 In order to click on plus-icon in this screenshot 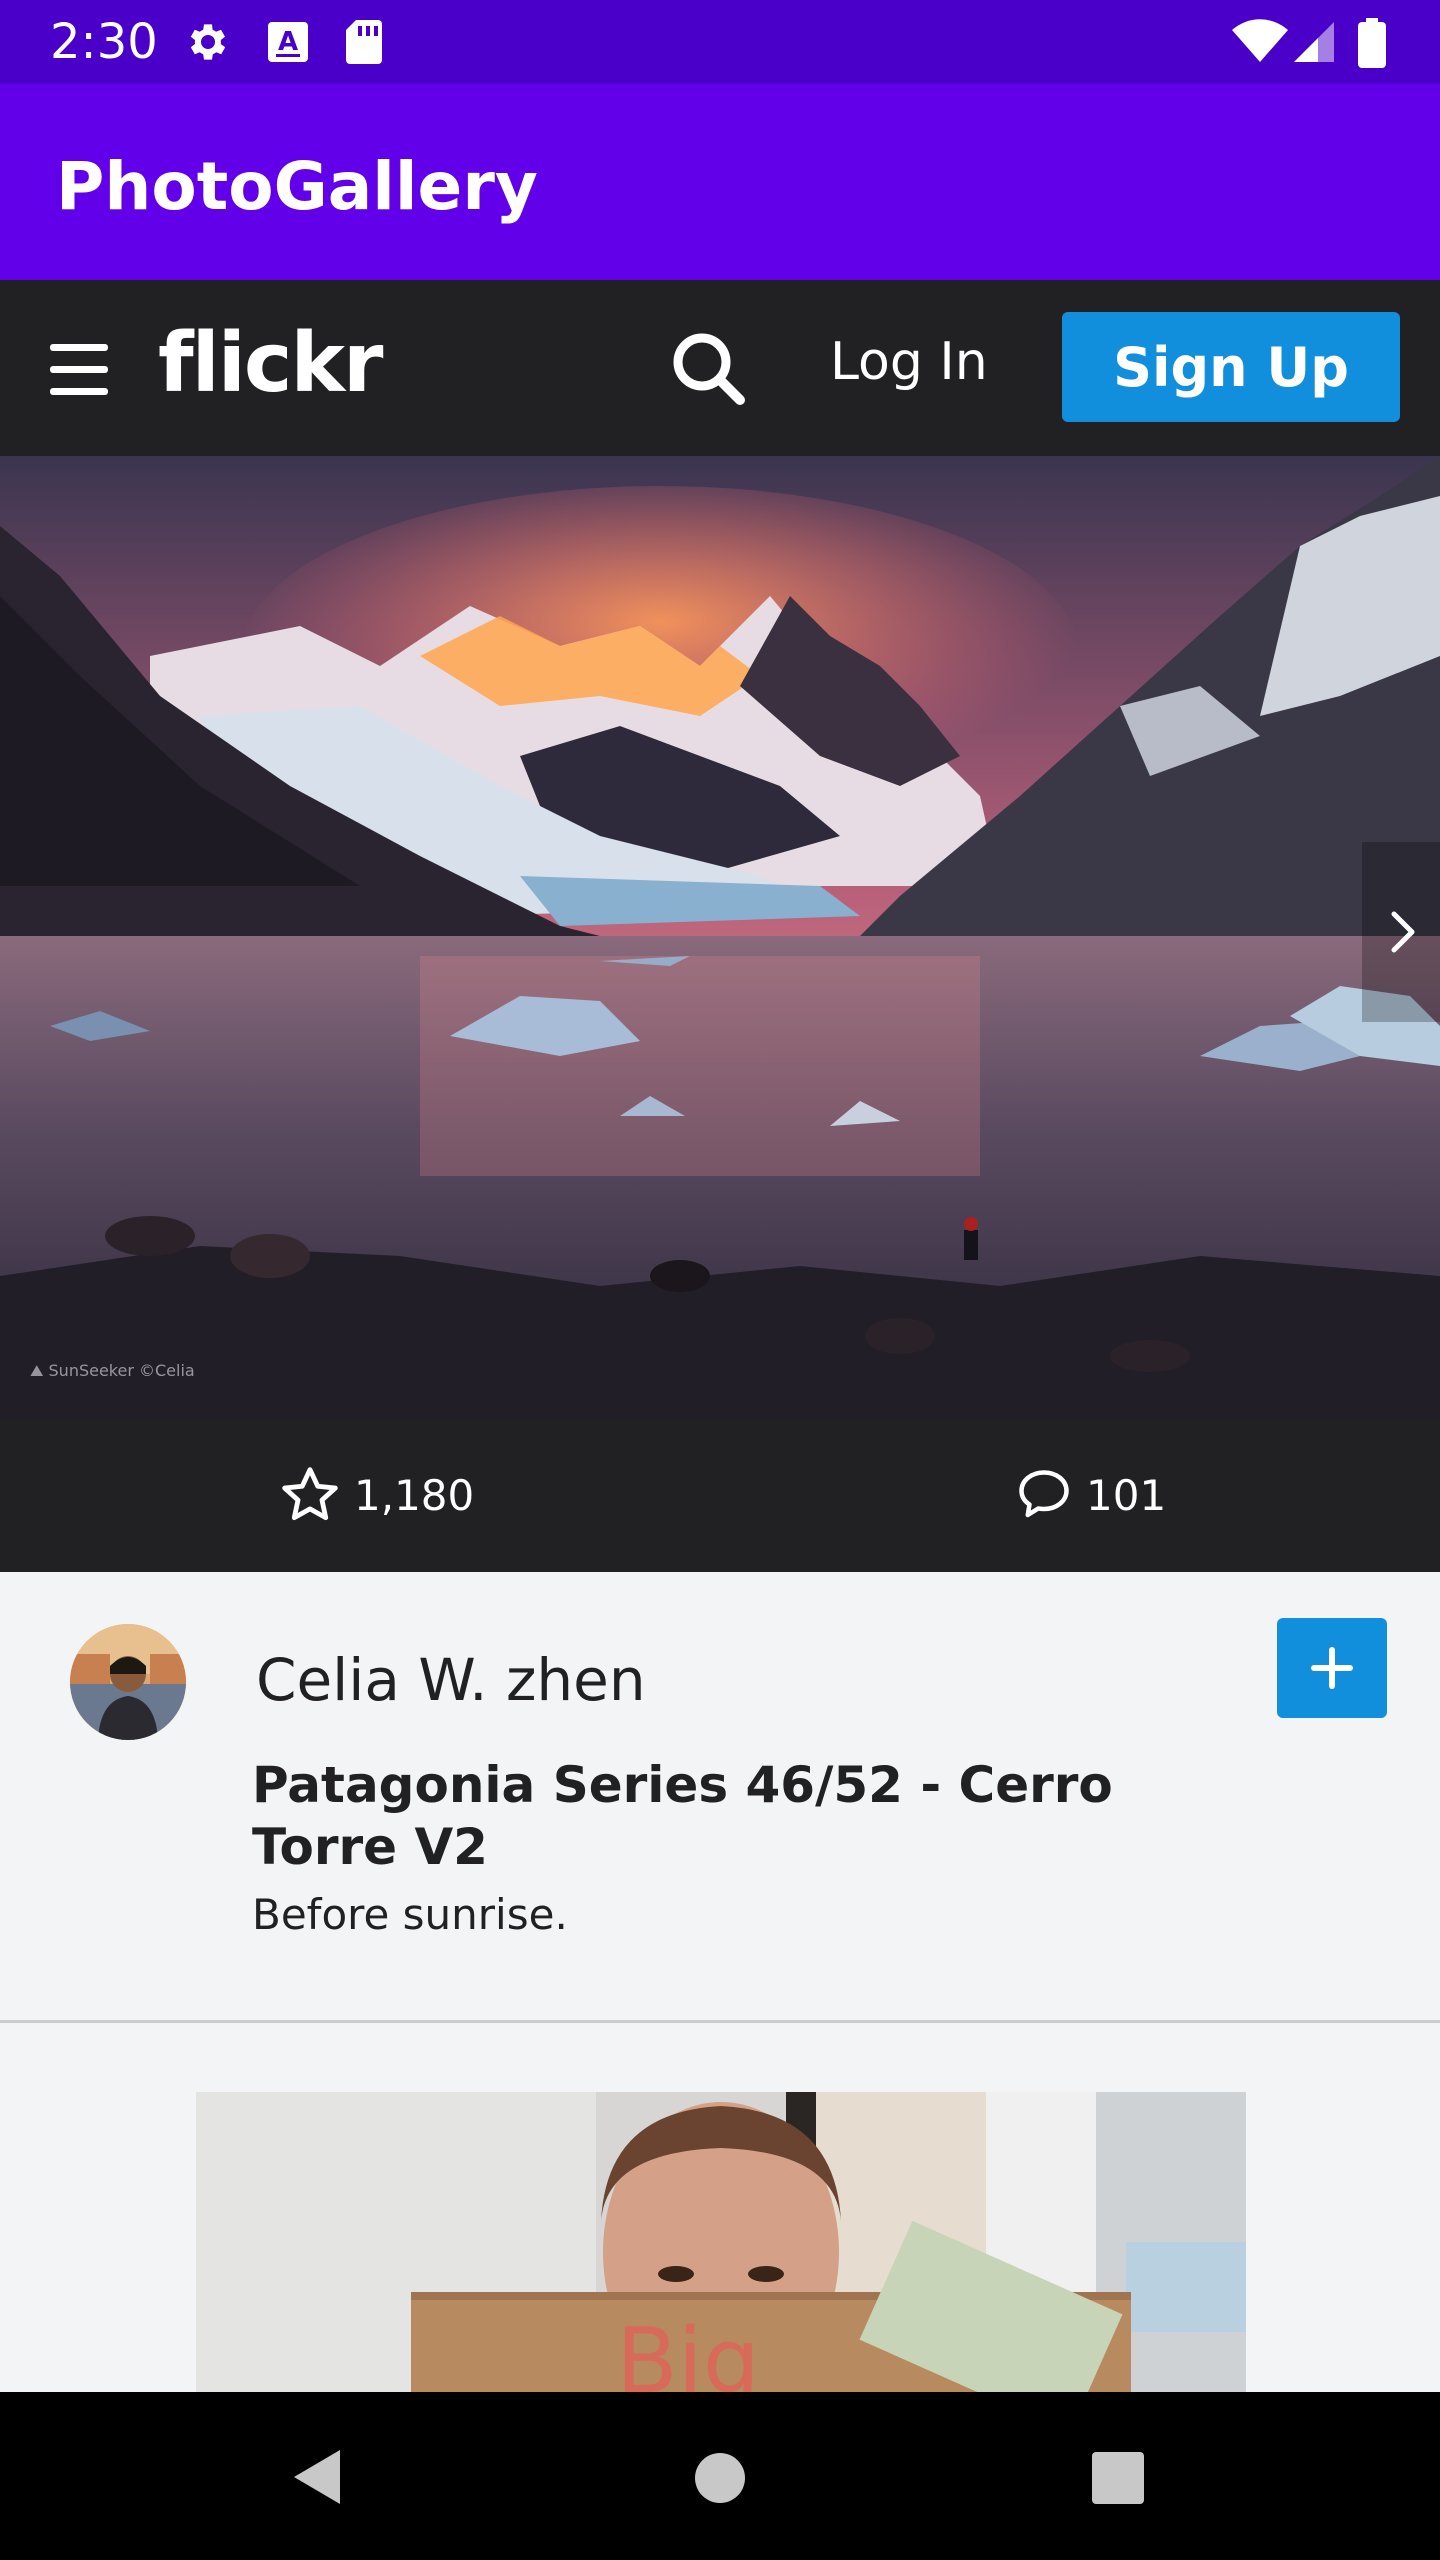, I will do `click(1332, 1668)`.